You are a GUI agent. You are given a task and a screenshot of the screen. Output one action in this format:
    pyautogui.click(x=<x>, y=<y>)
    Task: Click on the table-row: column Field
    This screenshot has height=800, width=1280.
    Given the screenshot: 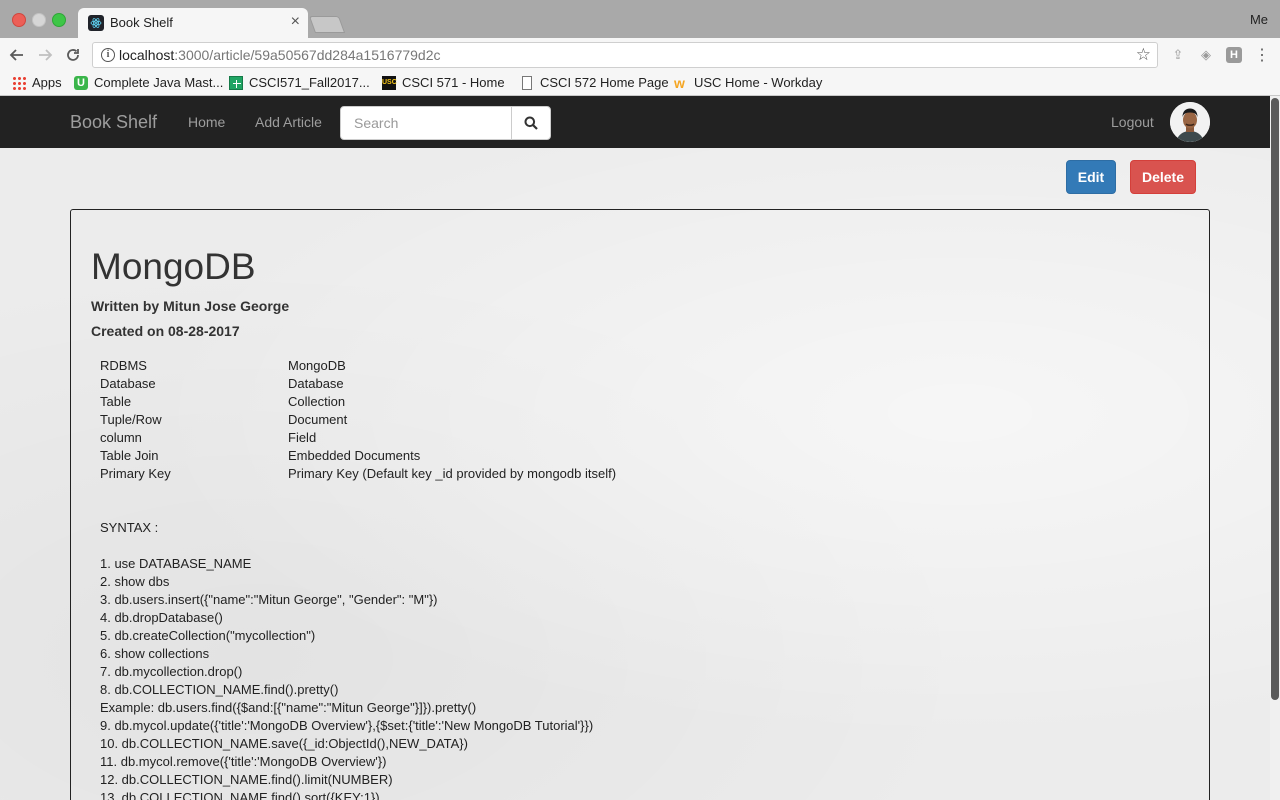 What is the action you would take?
    pyautogui.click(x=358, y=438)
    